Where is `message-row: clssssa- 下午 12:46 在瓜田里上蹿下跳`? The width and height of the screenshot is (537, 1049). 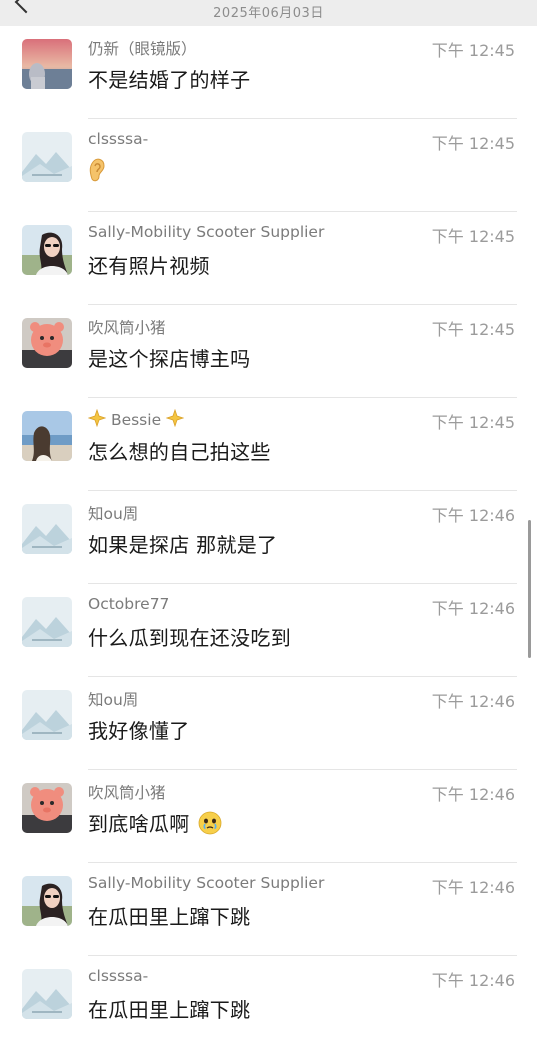 message-row: clssssa- 下午 12:46 在瓜田里上蹿下跳 is located at coordinates (268, 1002).